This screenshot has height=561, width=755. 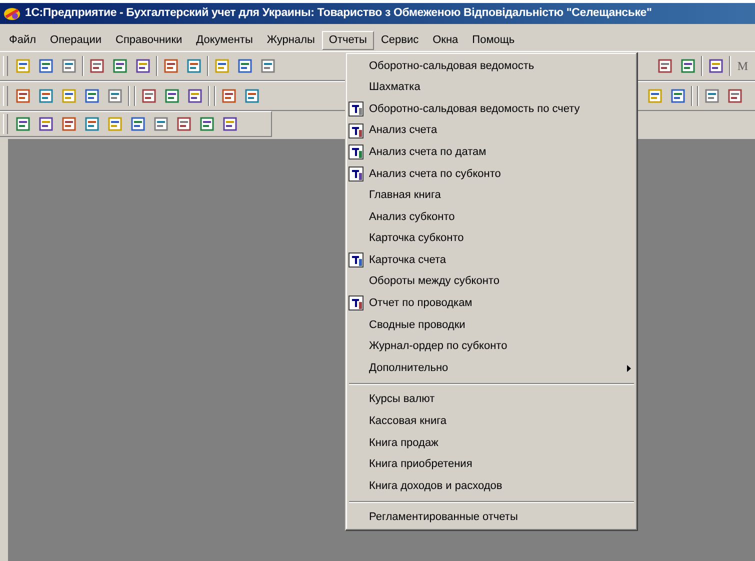 What do you see at coordinates (491, 131) in the screenshot?
I see `dropdown-item: Анализ счета` at bounding box center [491, 131].